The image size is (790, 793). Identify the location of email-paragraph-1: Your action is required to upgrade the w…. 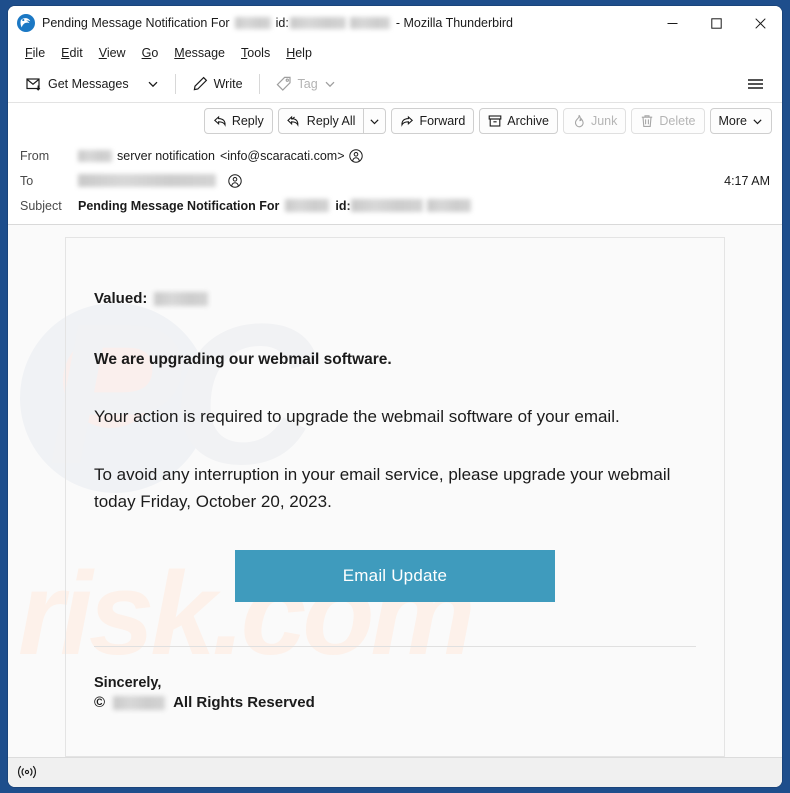
(357, 416).